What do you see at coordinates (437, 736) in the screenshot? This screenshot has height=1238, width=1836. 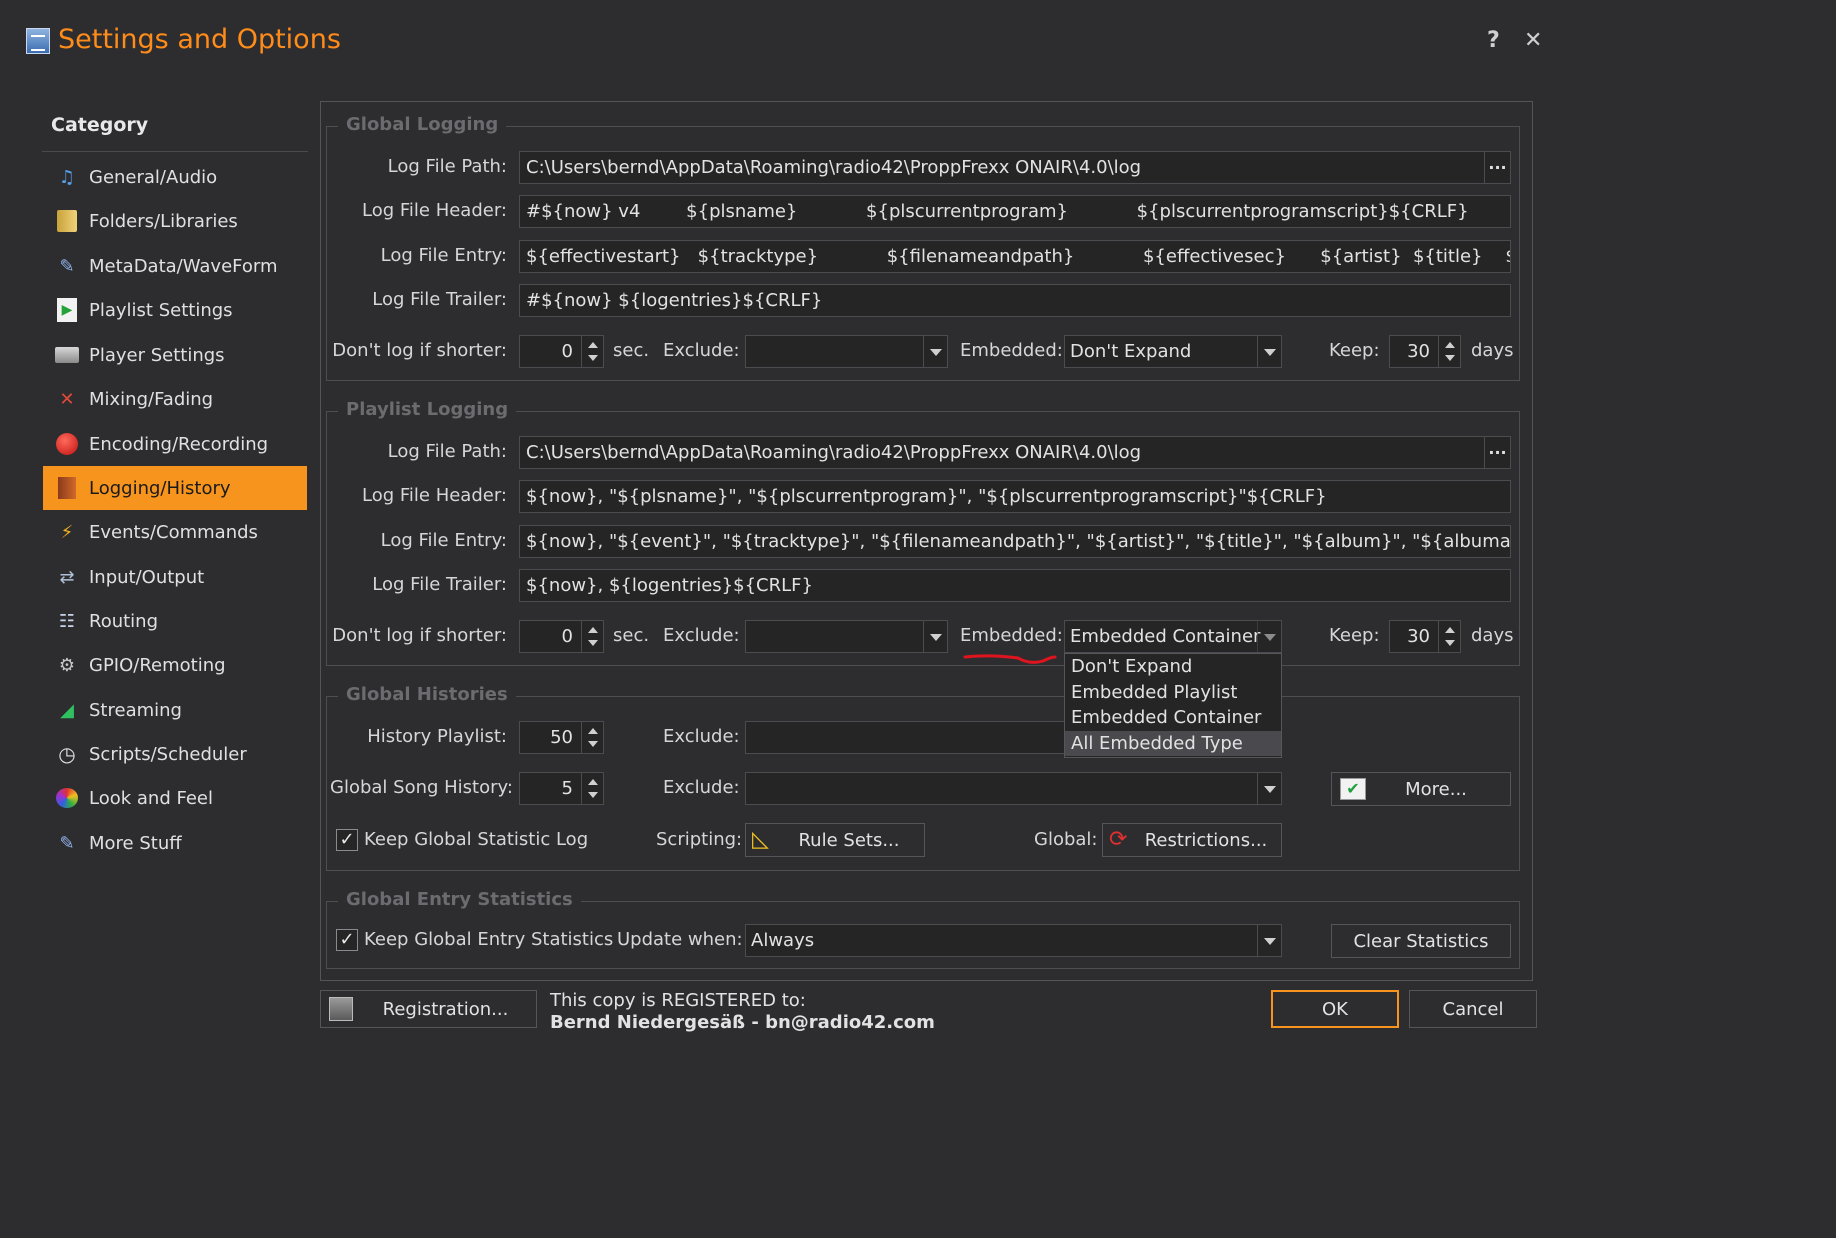 I see `history-playlist-label: History Playlist:` at bounding box center [437, 736].